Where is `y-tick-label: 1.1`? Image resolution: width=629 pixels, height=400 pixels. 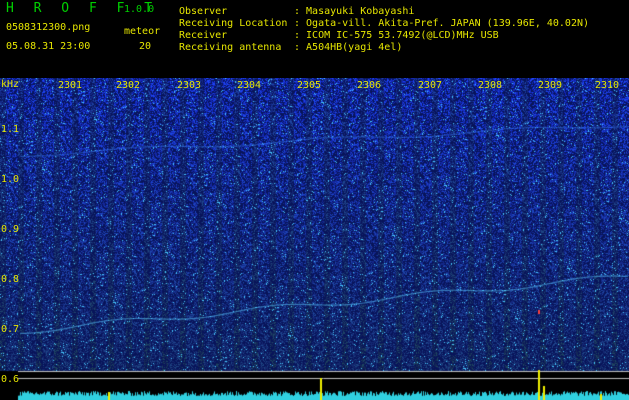 y-tick-label: 1.1 is located at coordinates (10, 129).